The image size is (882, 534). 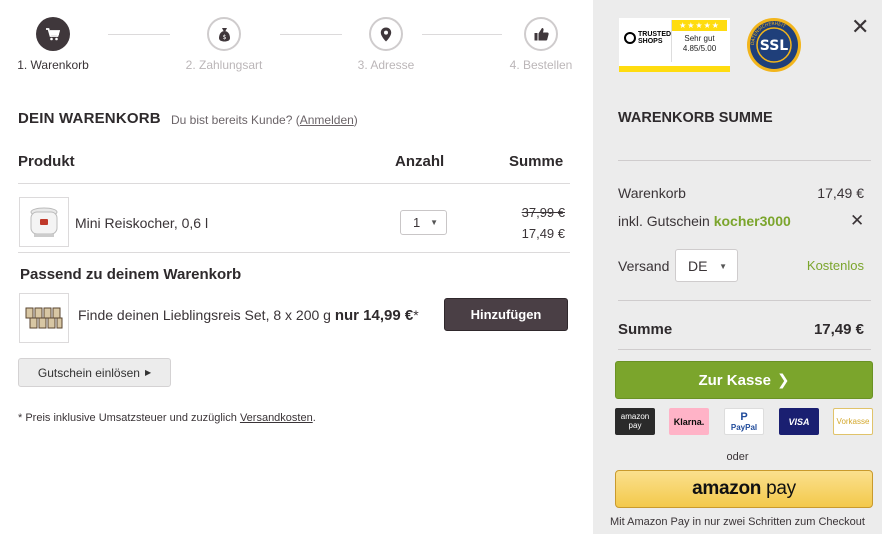 I want to click on shipping-label: Versand, so click(x=644, y=266).